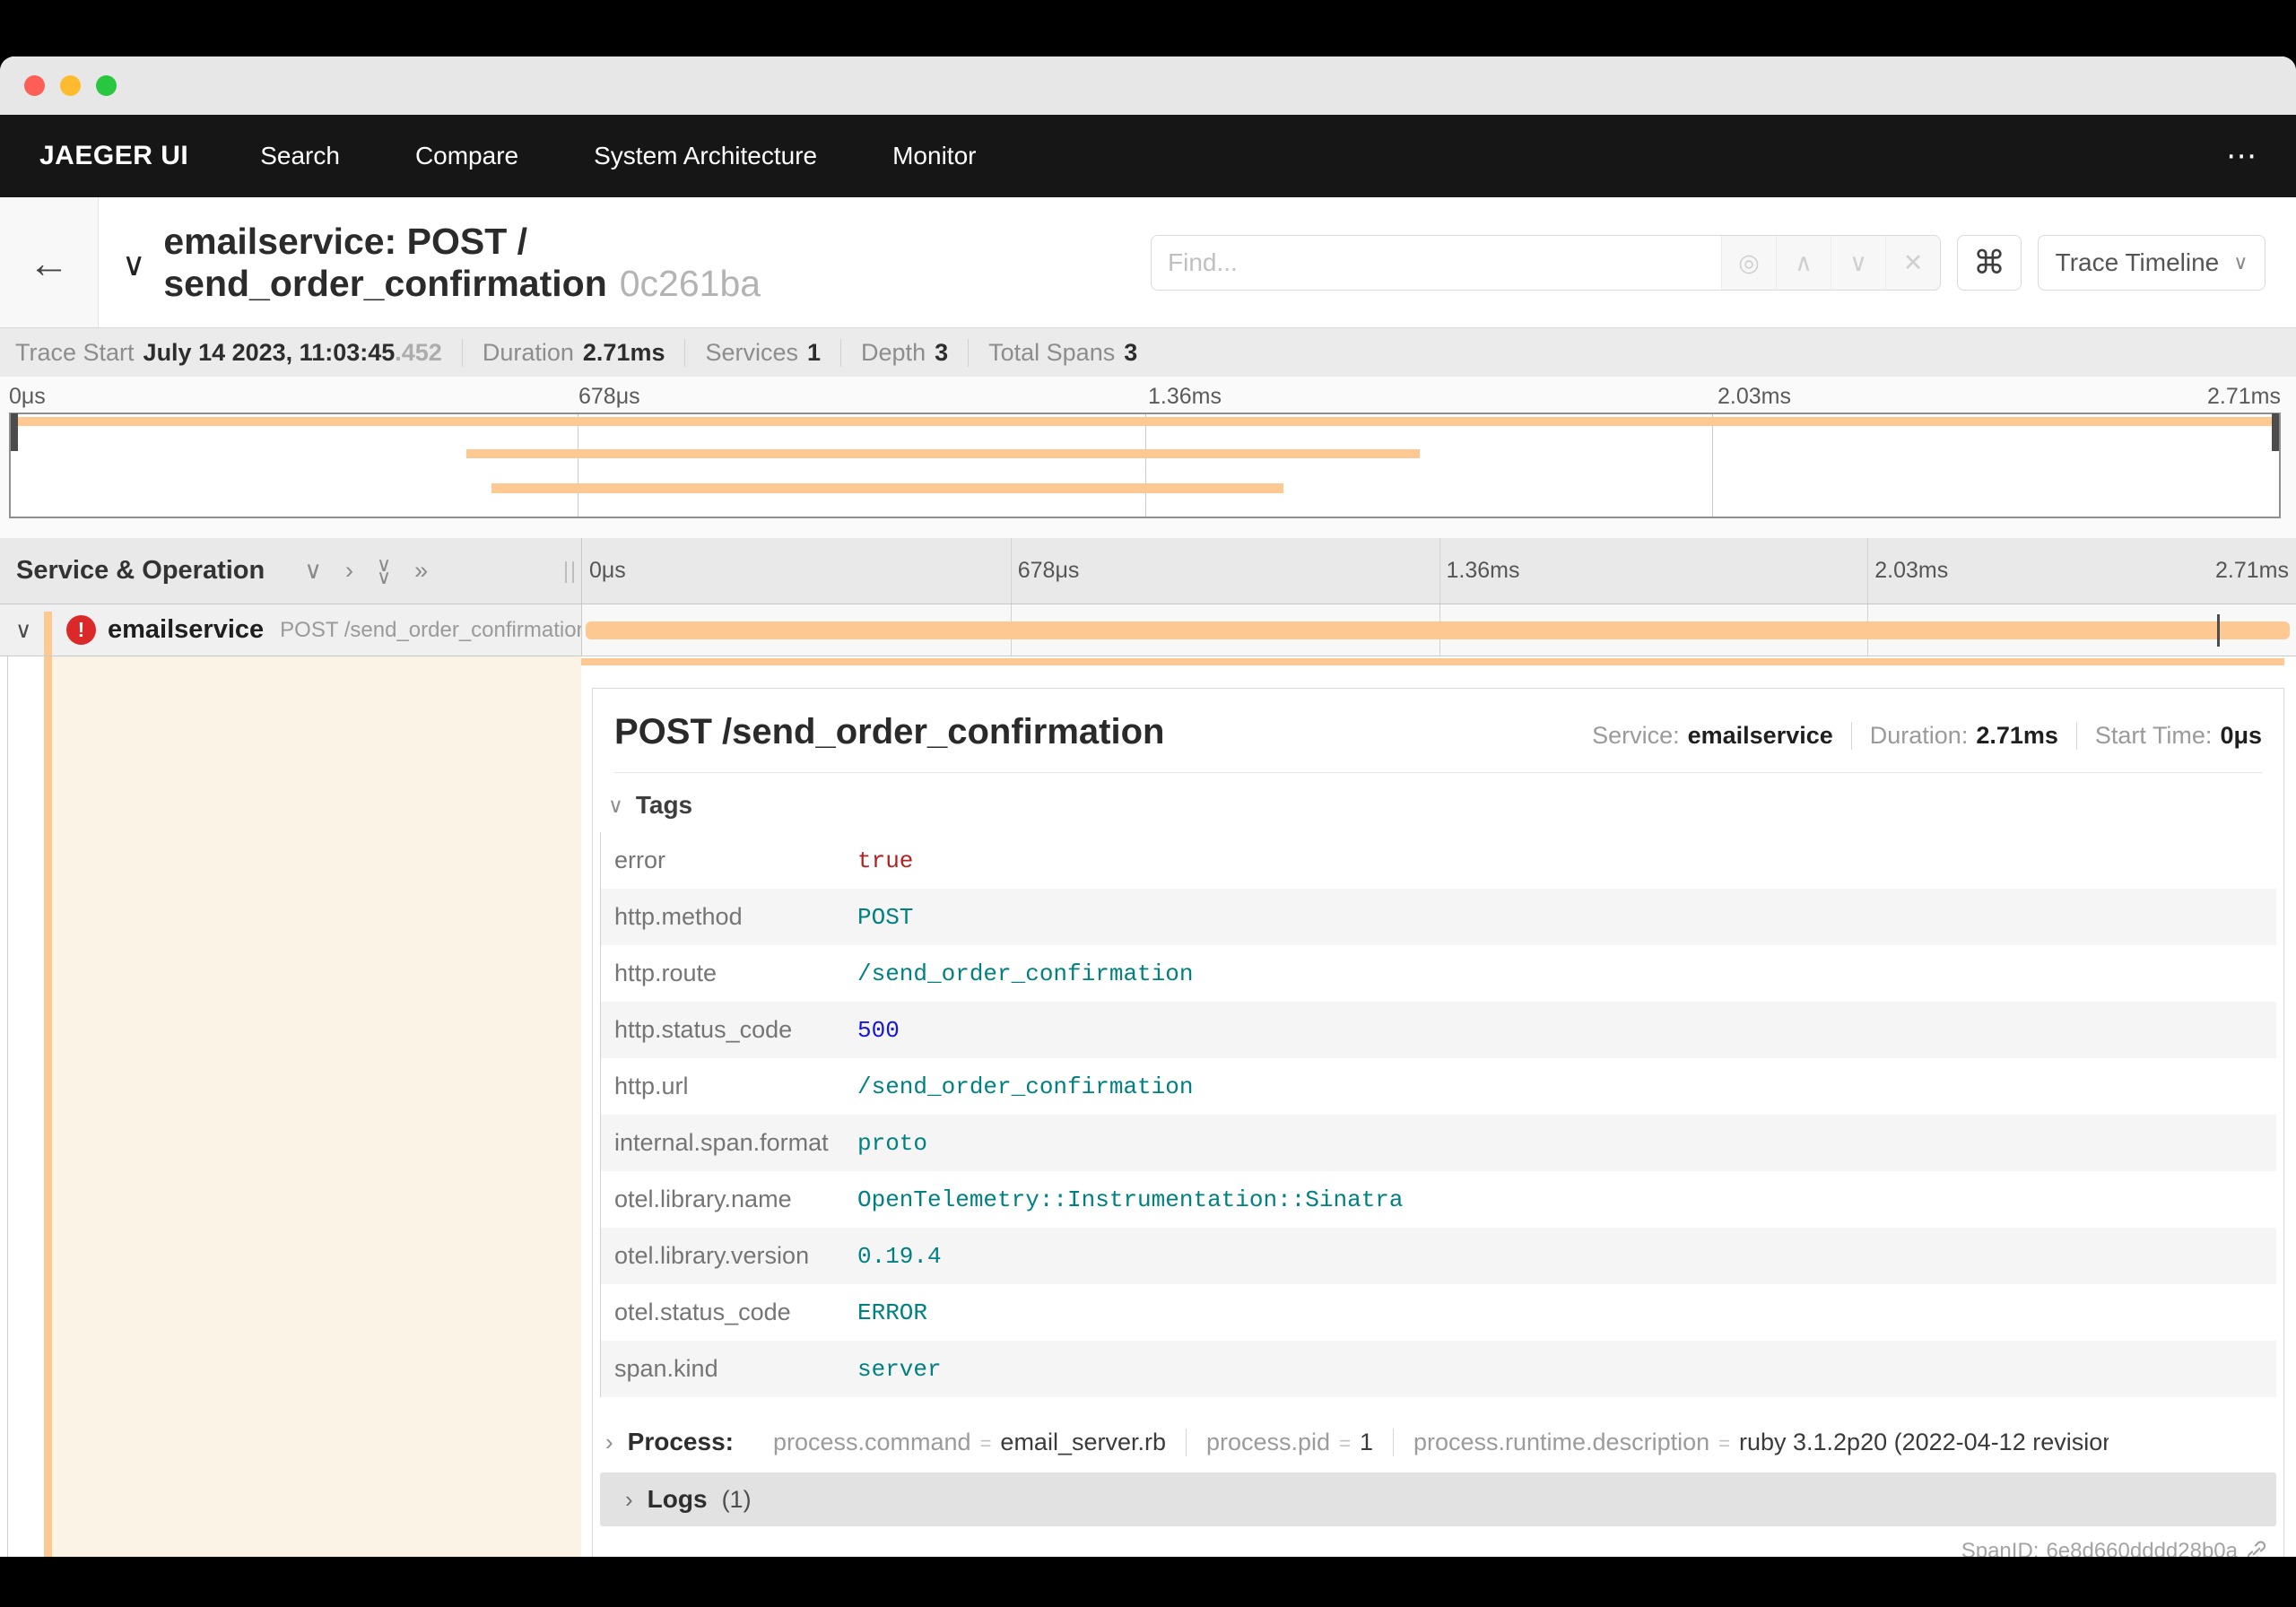 This screenshot has height=1607, width=2296. I want to click on nav-item-system-architecture: System Architecture, so click(705, 156).